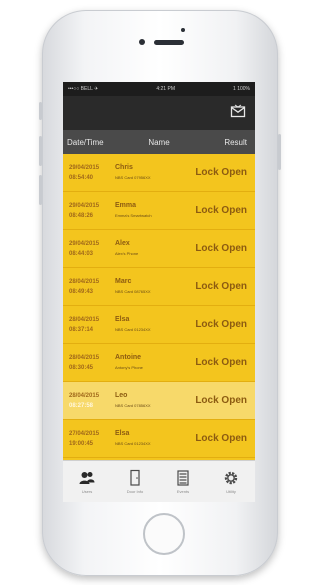  Describe the element at coordinates (40, 151) in the screenshot. I see `volume-up-button` at that location.